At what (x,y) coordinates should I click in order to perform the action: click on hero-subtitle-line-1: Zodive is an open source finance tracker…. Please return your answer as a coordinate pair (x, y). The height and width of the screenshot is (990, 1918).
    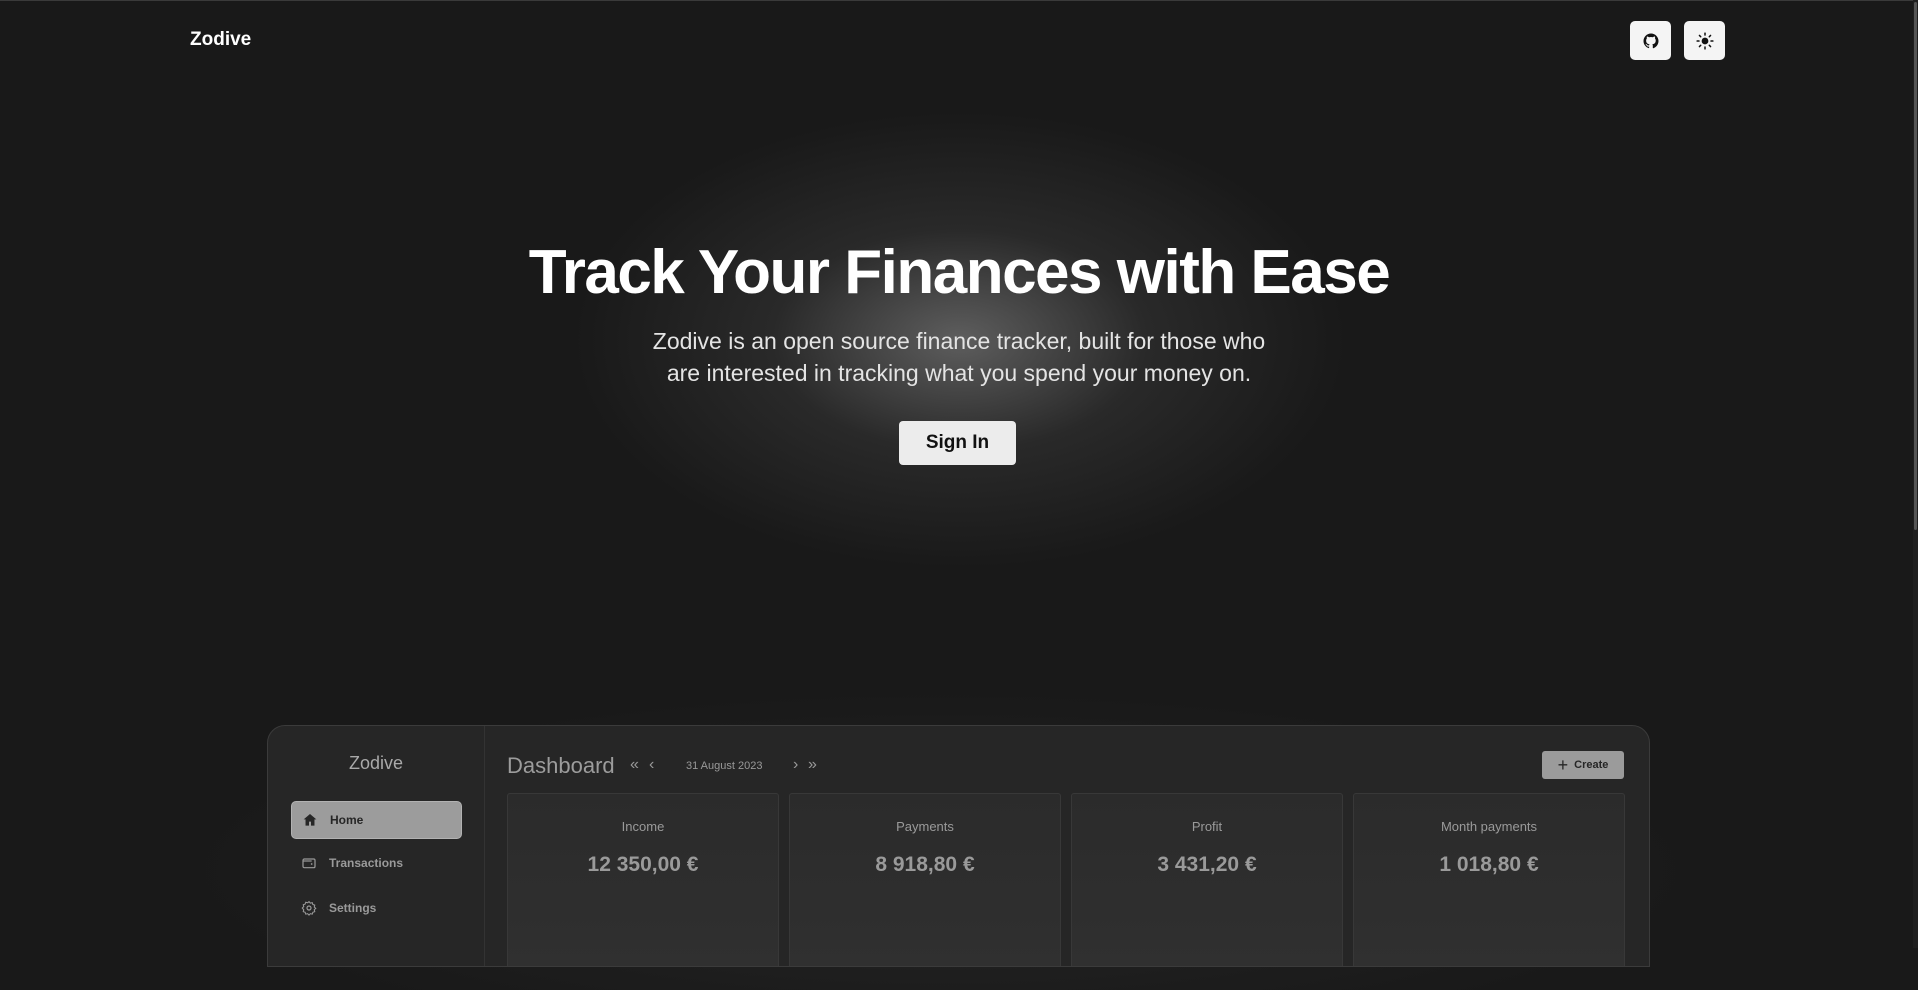
    Looking at the image, I should click on (959, 341).